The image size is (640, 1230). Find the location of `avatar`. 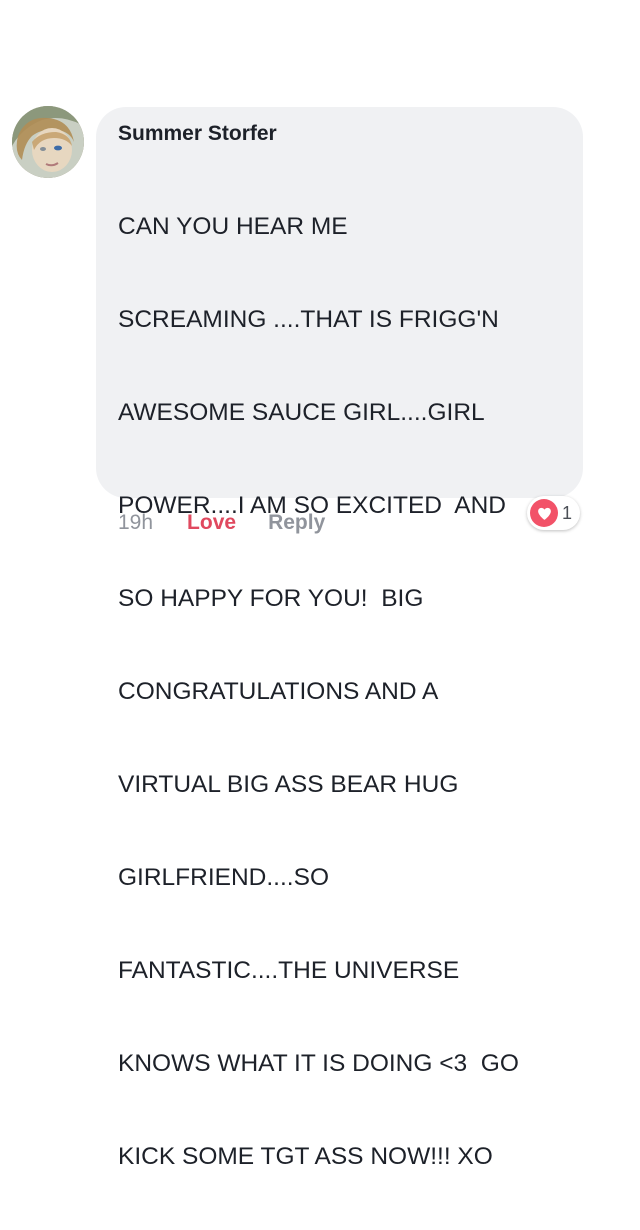

avatar is located at coordinates (48, 142).